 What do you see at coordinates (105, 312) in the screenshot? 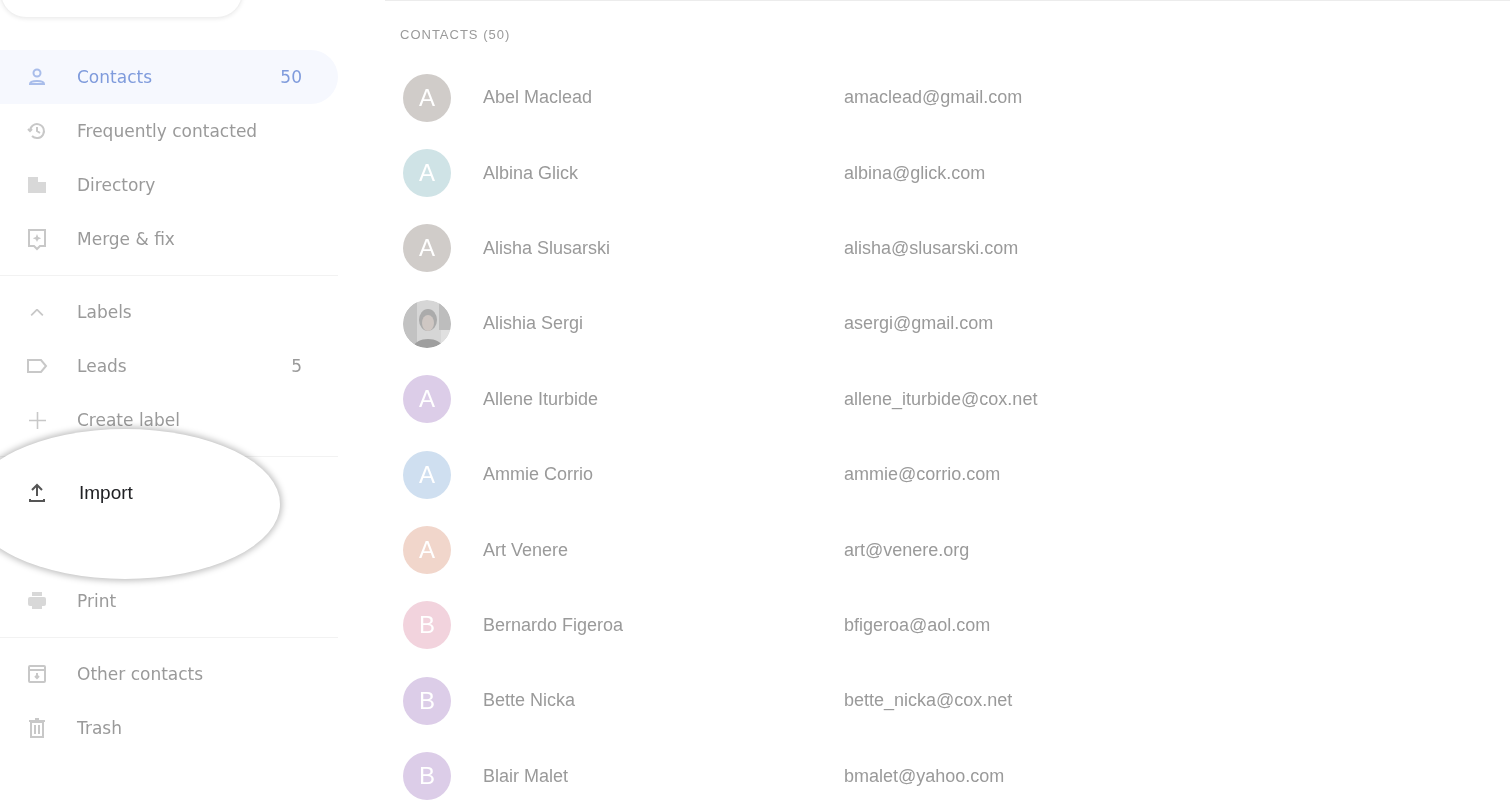
I see `item-label: Labels` at bounding box center [105, 312].